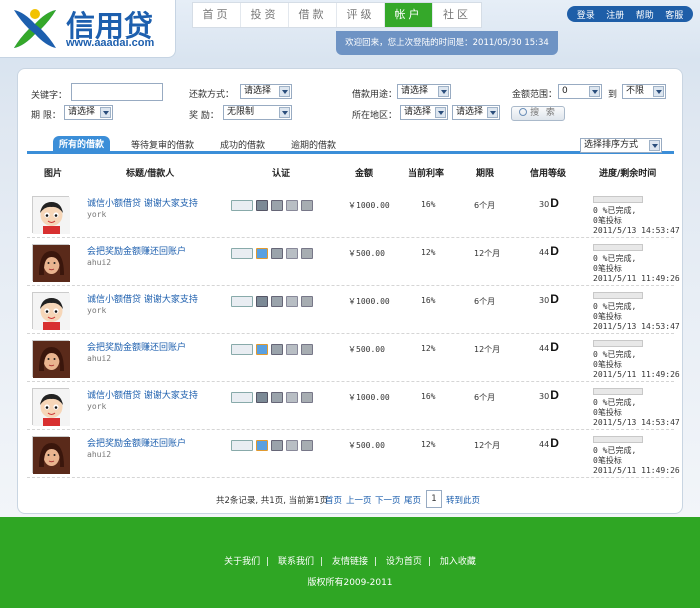 Image resolution: width=700 pixels, height=608 pixels. I want to click on email-icon, so click(277, 253).